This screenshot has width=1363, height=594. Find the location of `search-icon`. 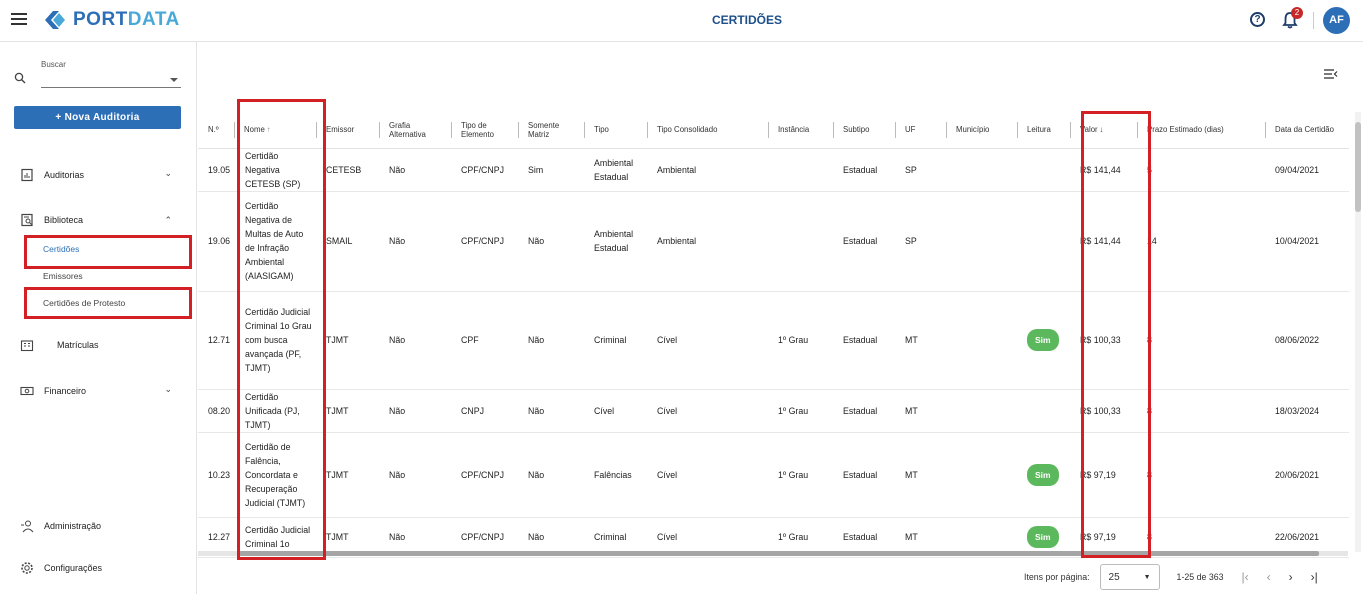

search-icon is located at coordinates (20, 78).